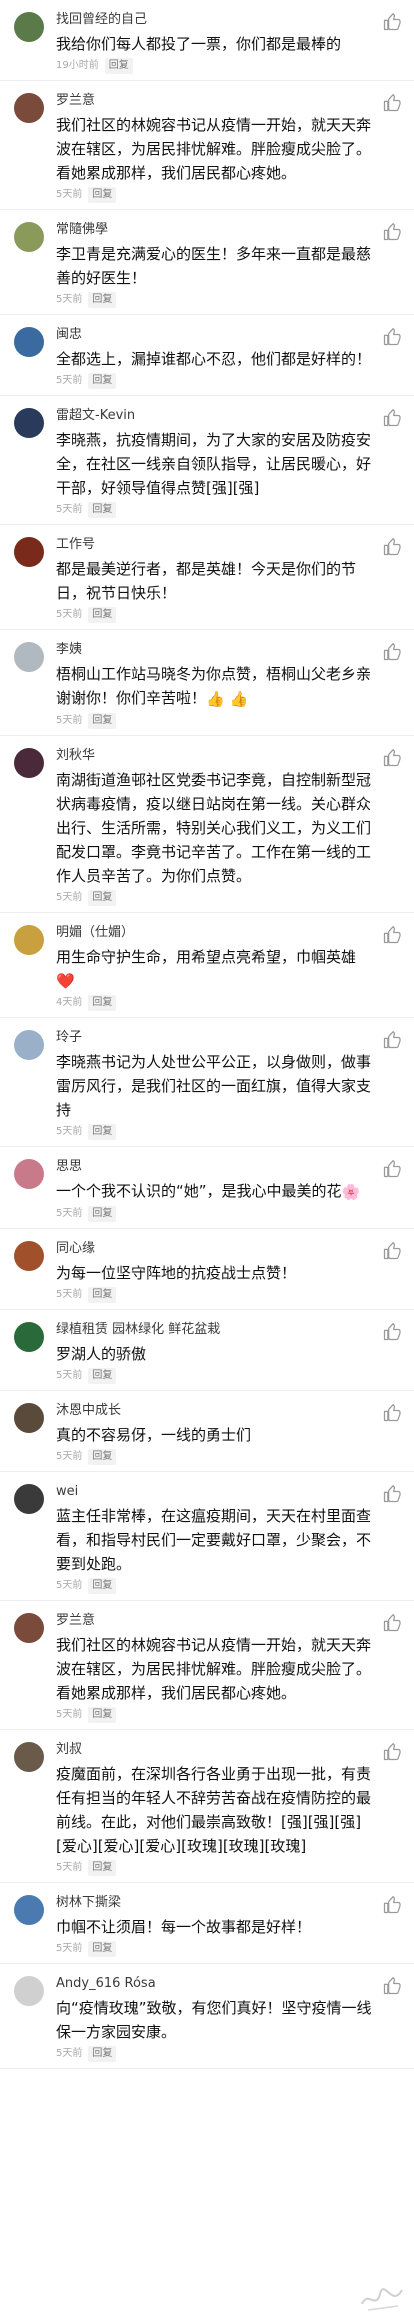 Image resolution: width=414 pixels, height=2319 pixels. Describe the element at coordinates (199, 1191) in the screenshot. I see `comment-body: 一个个我不认识的“她”，是我心中最美的花` at that location.